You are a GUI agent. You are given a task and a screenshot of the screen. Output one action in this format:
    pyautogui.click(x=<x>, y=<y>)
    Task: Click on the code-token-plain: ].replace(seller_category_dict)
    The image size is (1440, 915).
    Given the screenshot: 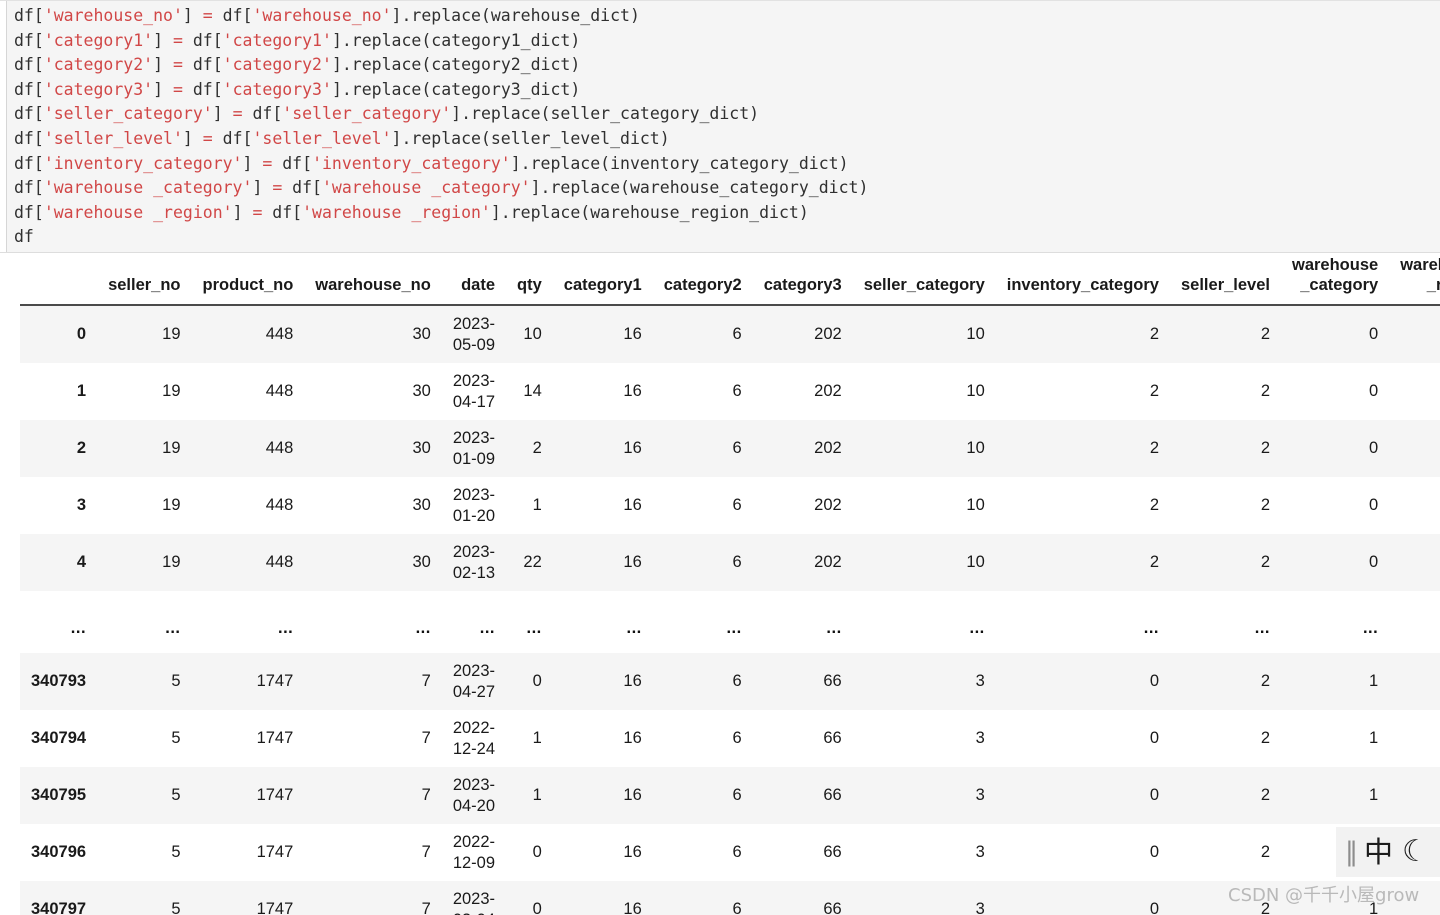 What is the action you would take?
    pyautogui.click(x=605, y=114)
    